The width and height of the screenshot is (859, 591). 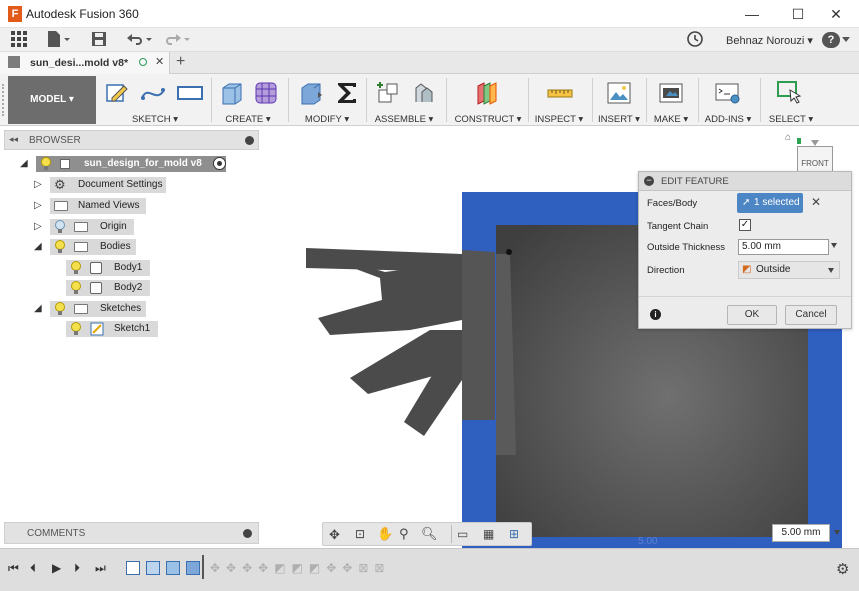 What do you see at coordinates (327, 100) in the screenshot?
I see `modify-group: MODIFY ▾` at bounding box center [327, 100].